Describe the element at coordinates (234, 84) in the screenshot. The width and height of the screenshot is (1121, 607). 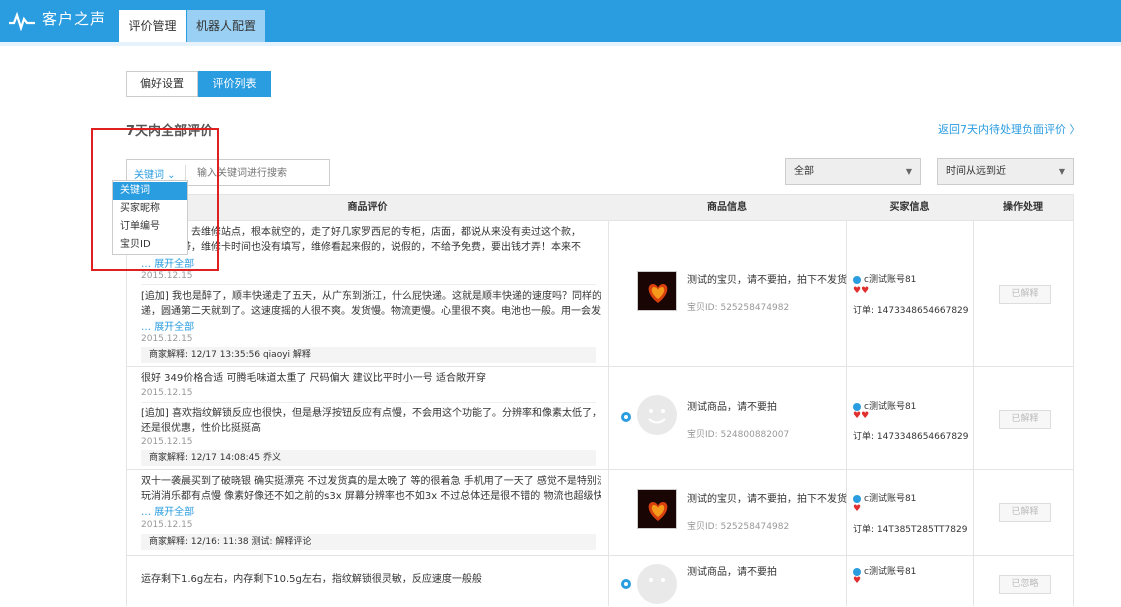
I see `subtab-review-list: 评价列表` at that location.